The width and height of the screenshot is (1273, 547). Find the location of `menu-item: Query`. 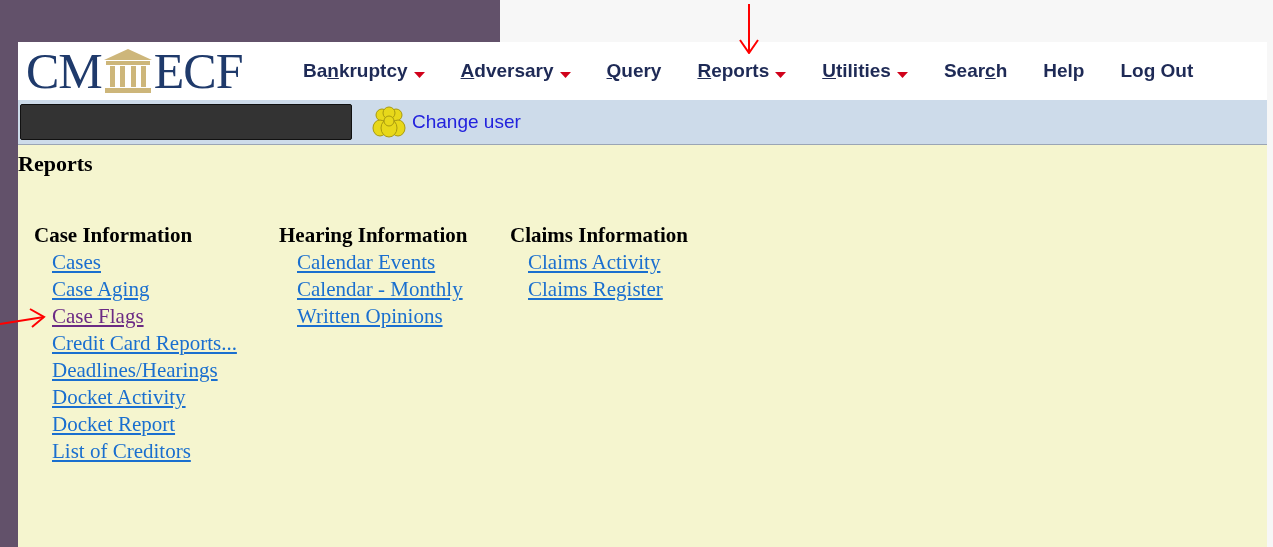

menu-item: Query is located at coordinates (637, 71).